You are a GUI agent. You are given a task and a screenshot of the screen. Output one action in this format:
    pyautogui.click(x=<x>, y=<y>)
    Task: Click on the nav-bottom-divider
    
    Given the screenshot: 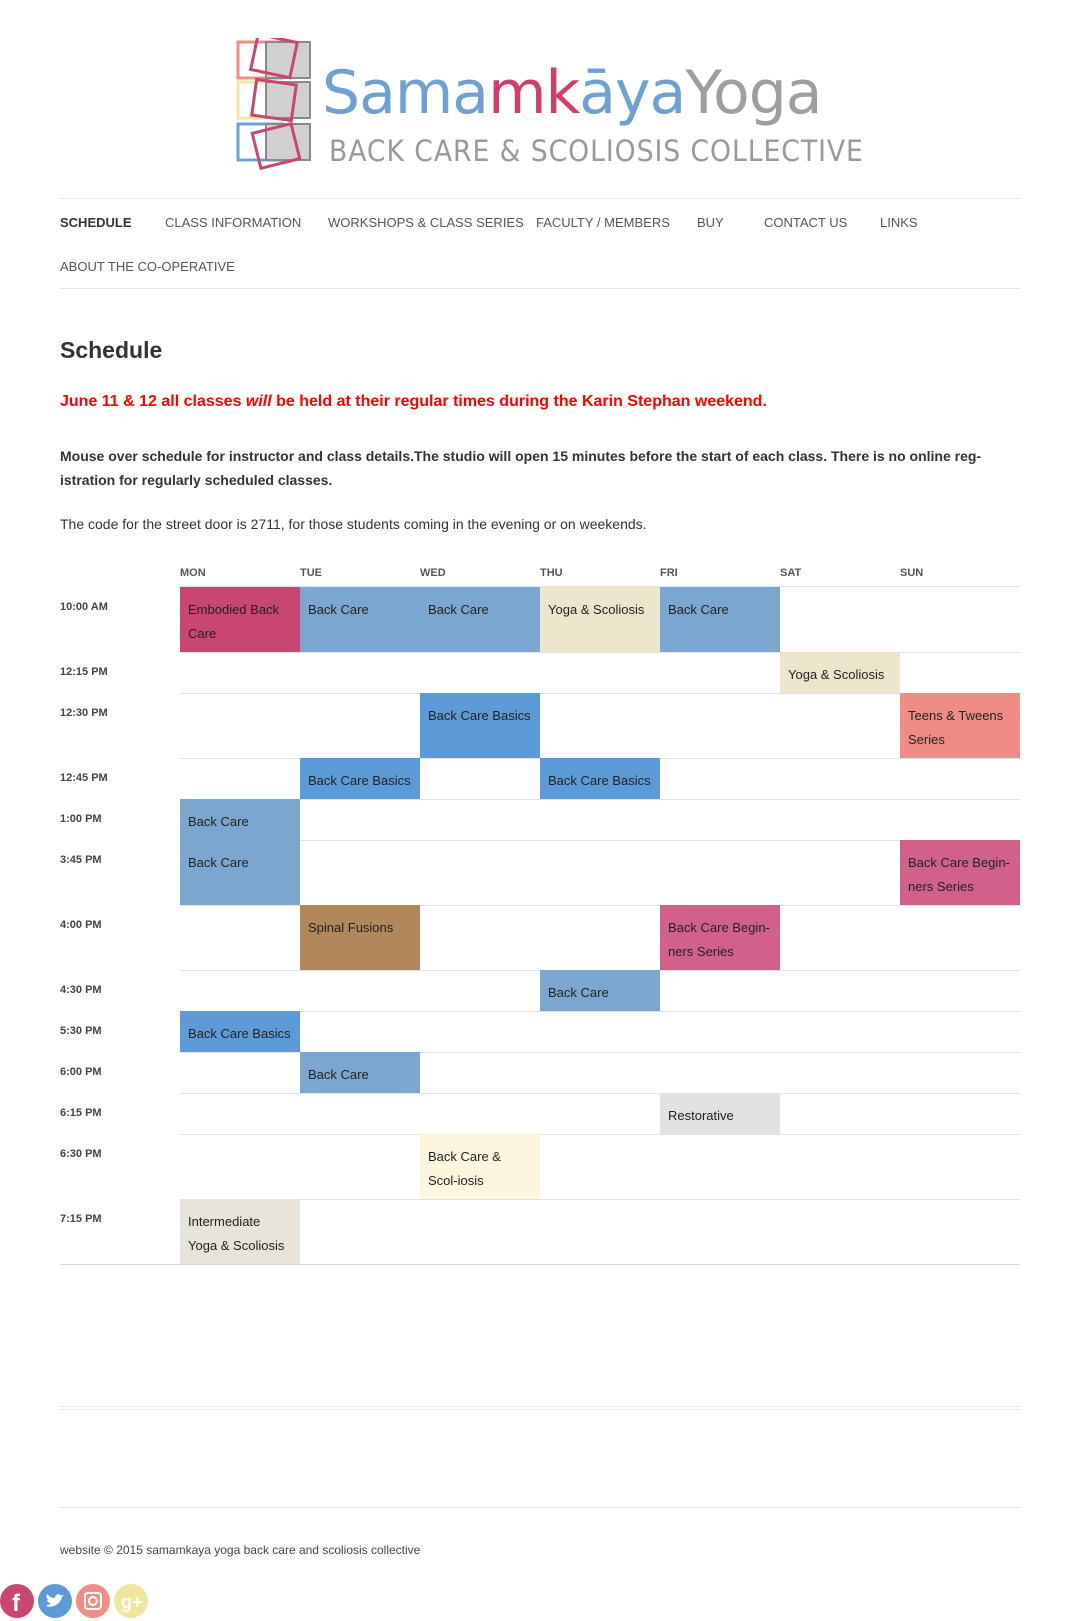 What is the action you would take?
    pyautogui.click(x=540, y=288)
    